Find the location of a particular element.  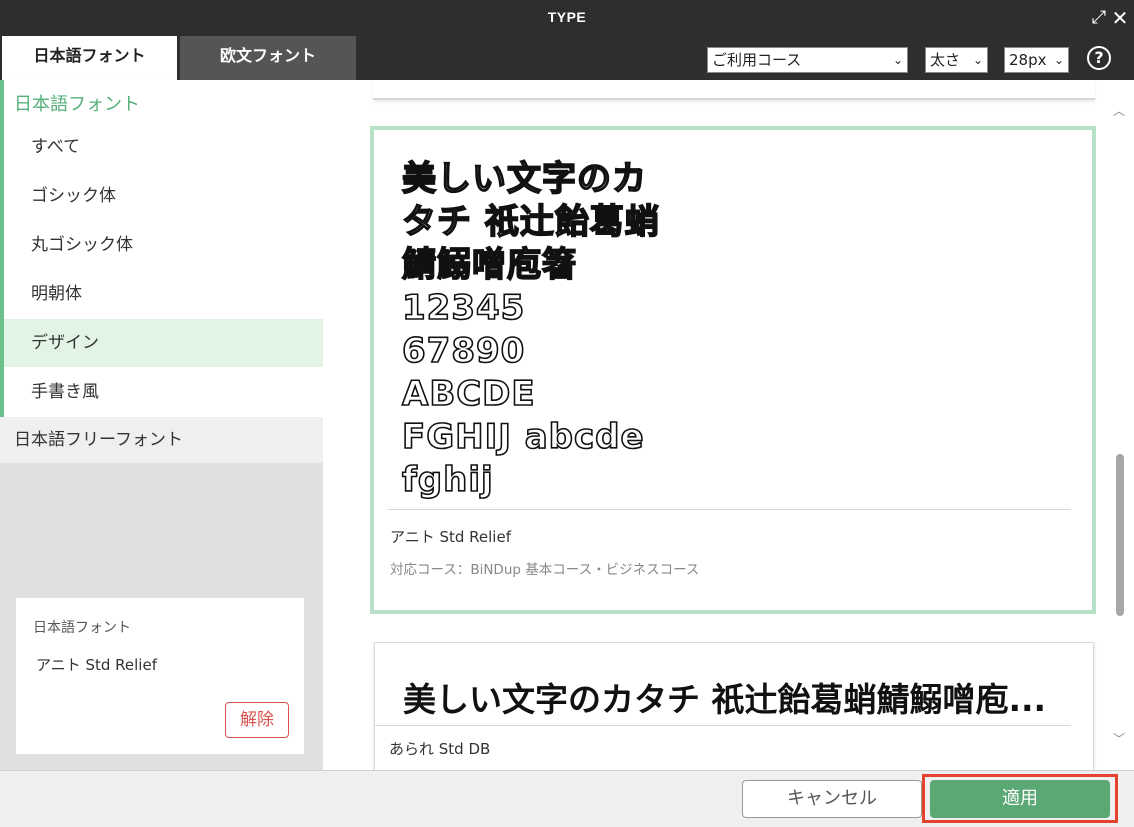

size-select: 28px ⌄ is located at coordinates (1036, 60).